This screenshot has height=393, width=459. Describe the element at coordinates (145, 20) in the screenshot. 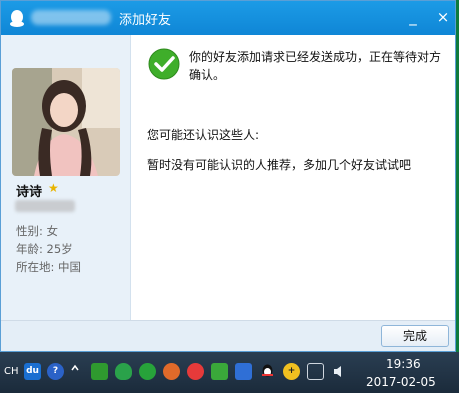

I see `window-title: 添加好友` at that location.